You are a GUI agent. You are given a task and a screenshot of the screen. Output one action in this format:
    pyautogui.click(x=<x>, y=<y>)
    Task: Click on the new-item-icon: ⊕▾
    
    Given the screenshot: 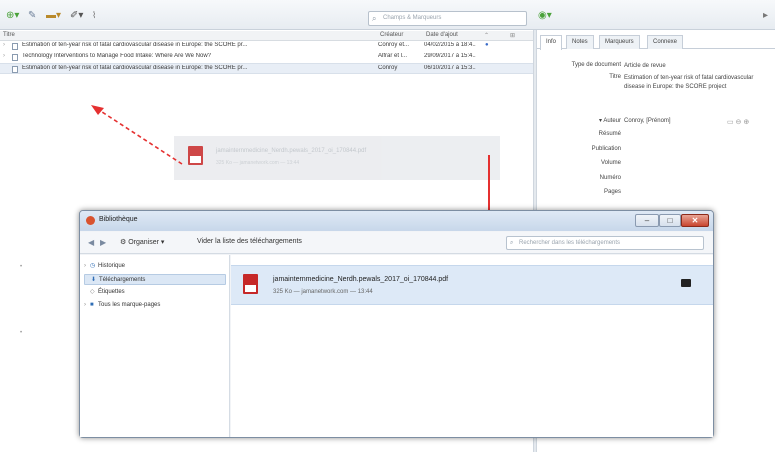 What is the action you would take?
    pyautogui.click(x=12, y=15)
    